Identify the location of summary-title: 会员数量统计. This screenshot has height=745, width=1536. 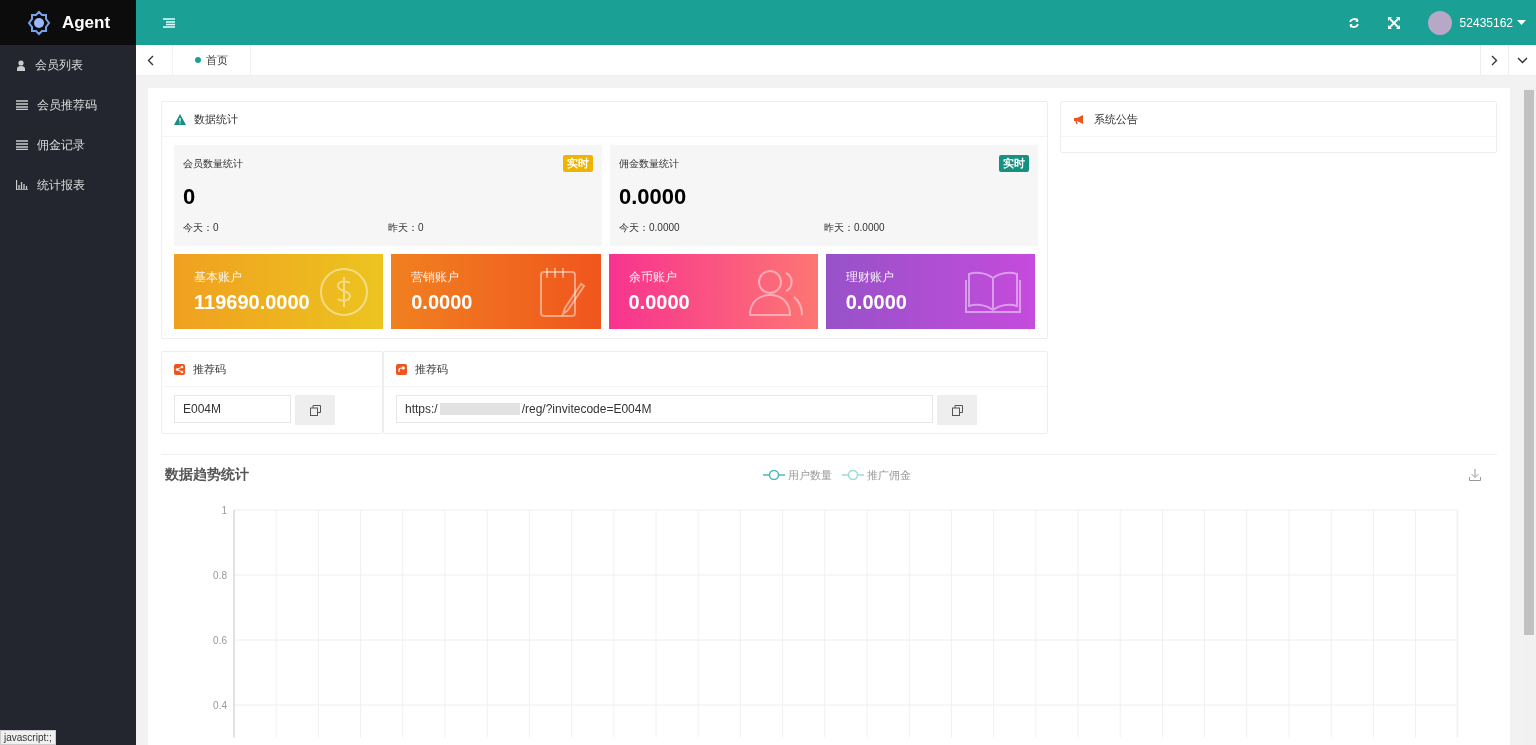
(213, 163).